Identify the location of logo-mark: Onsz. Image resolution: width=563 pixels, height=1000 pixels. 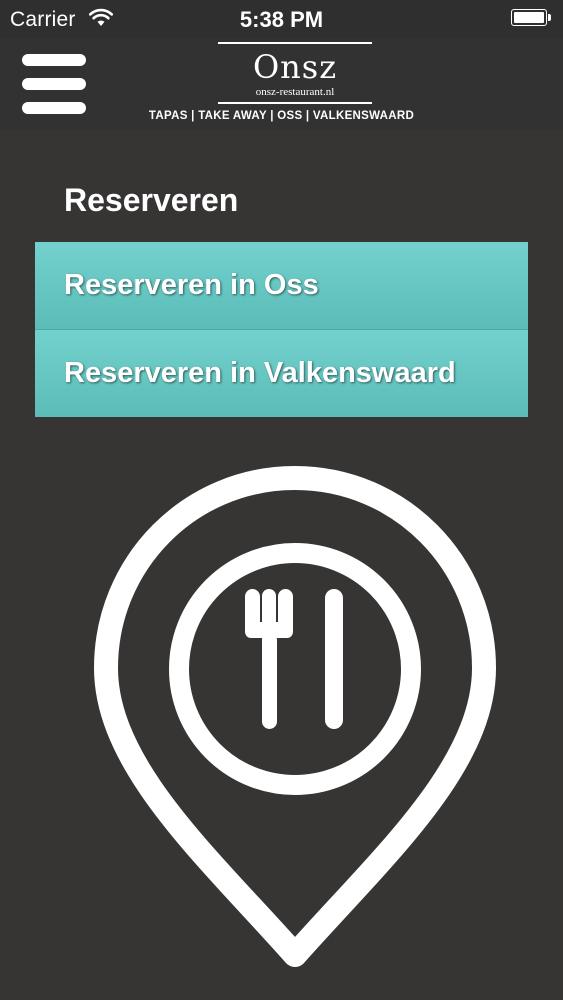
(295, 67).